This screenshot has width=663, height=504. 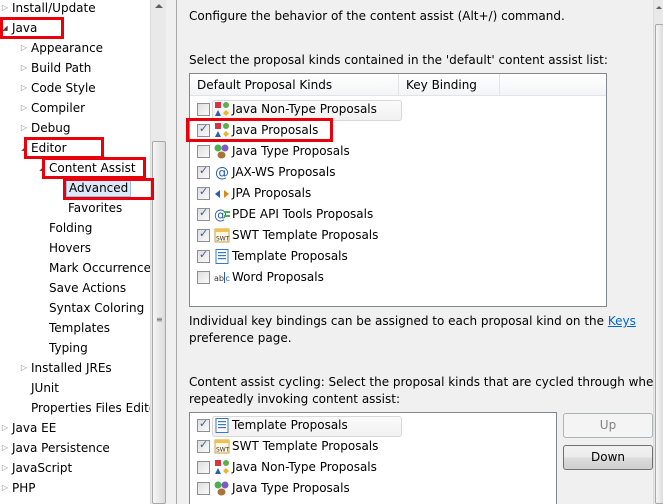 What do you see at coordinates (622, 321) in the screenshot?
I see `keys-link: Keys` at bounding box center [622, 321].